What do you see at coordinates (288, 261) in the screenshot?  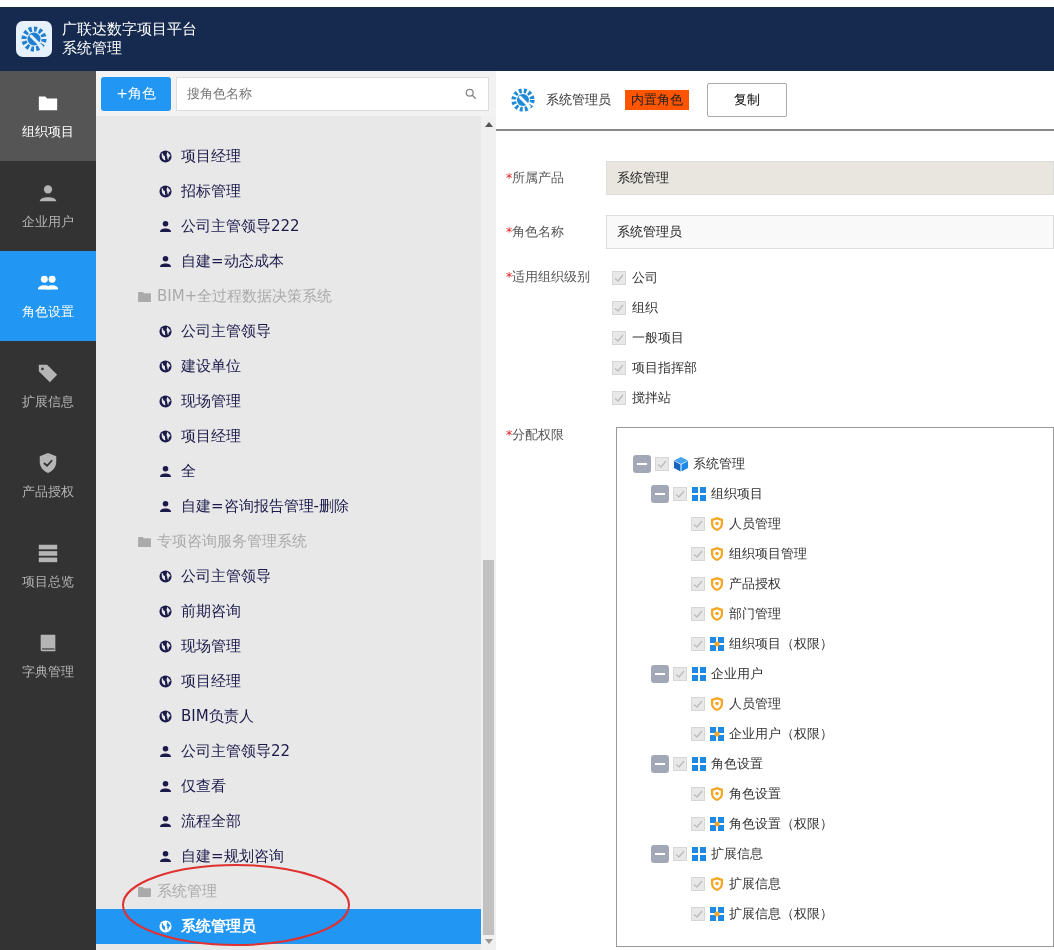 I see `role-item: 自建=动态成本` at bounding box center [288, 261].